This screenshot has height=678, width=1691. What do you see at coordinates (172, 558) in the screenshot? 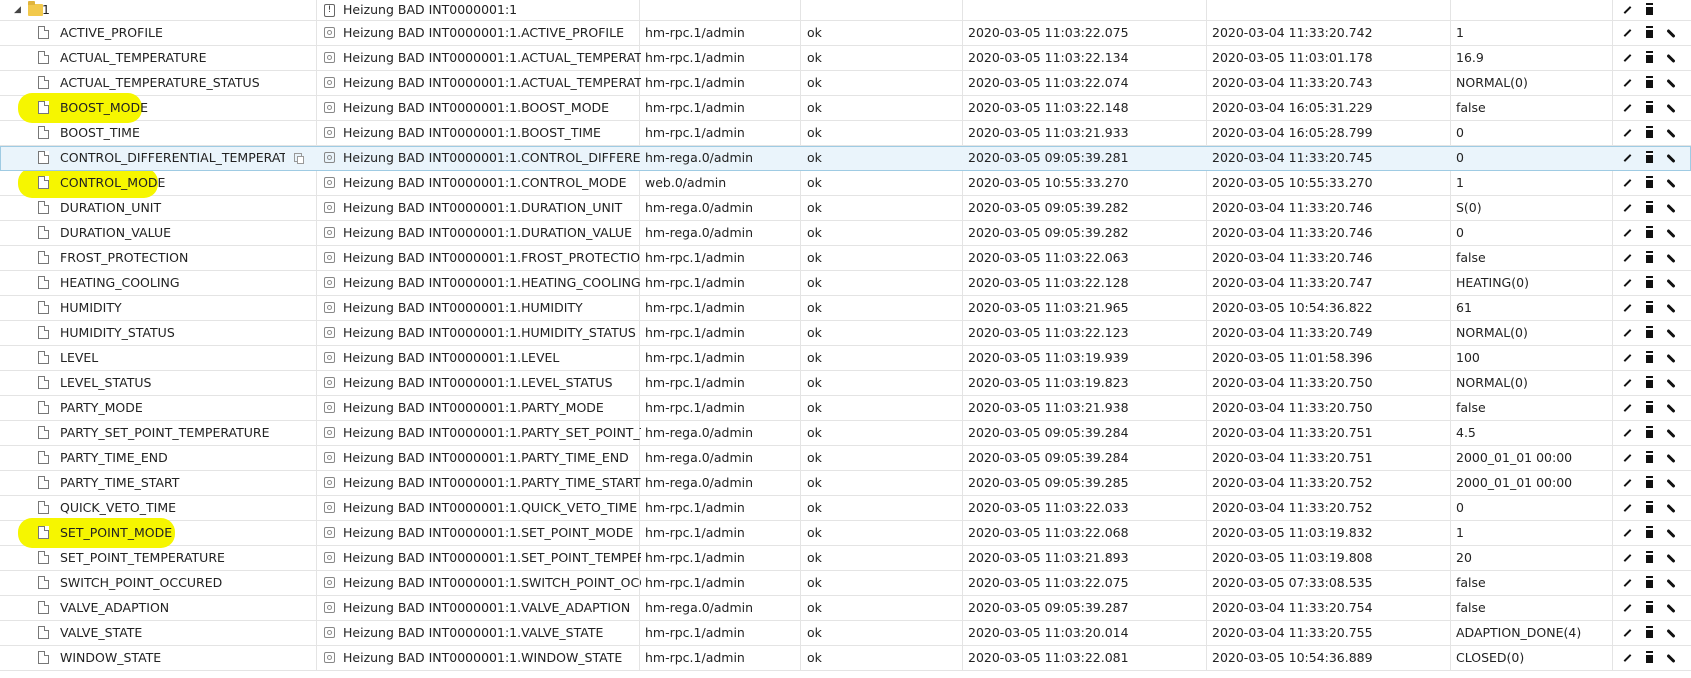
I see `state-id: SET_POINT_TEMPERATURE` at bounding box center [172, 558].